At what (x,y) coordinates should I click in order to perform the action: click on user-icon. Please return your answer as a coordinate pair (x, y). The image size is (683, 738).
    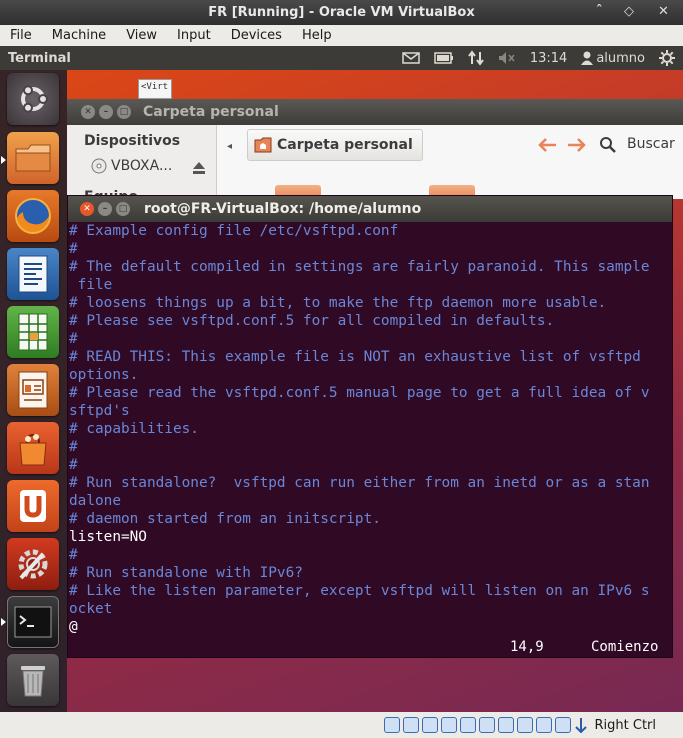
    Looking at the image, I should click on (587, 58).